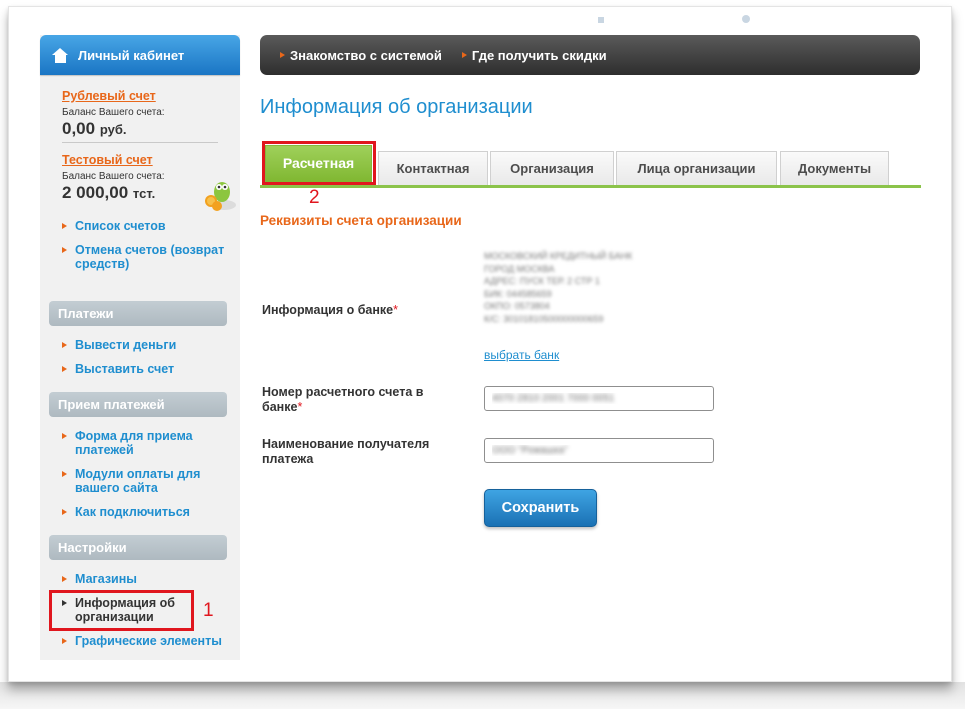 This screenshot has width=965, height=709. I want to click on balance-currency: руб., so click(113, 129).